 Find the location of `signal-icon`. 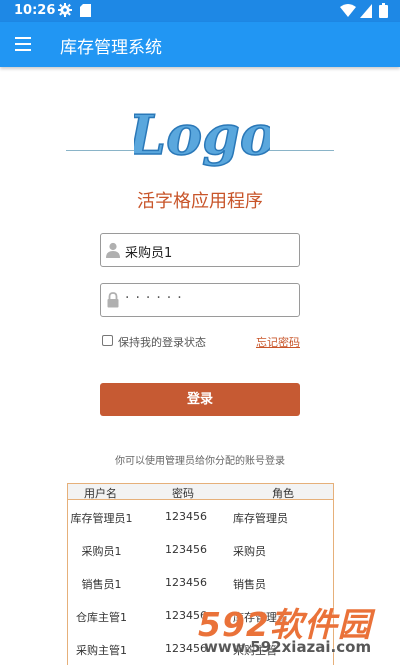

signal-icon is located at coordinates (366, 11).